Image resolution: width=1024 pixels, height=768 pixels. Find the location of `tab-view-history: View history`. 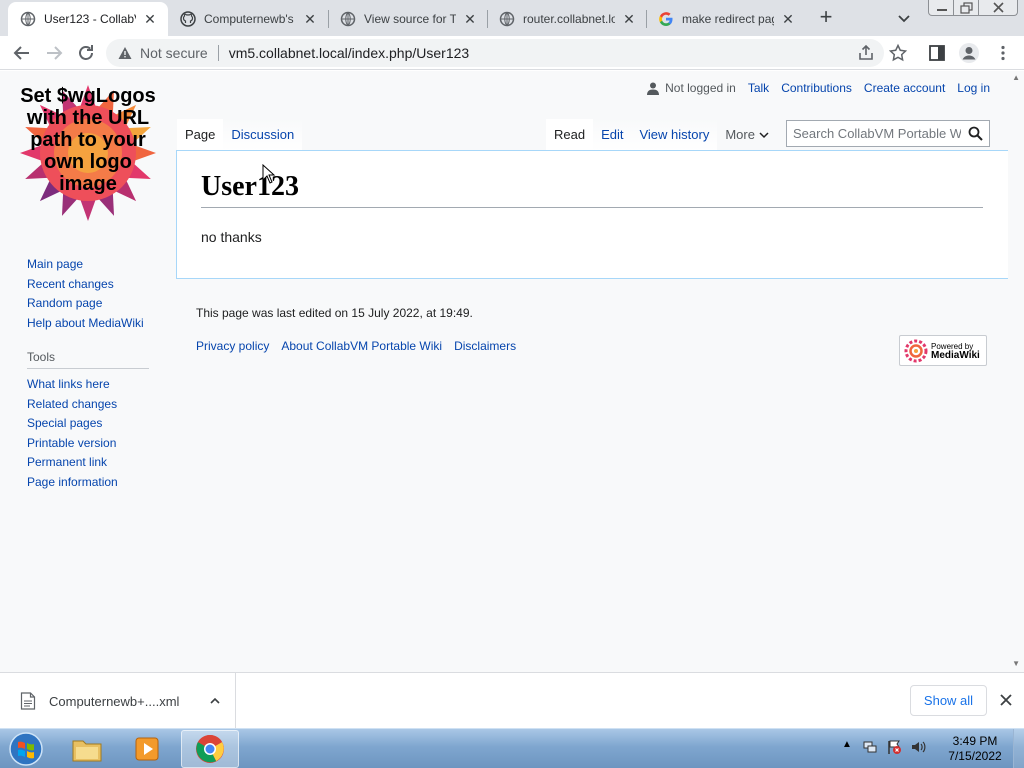

tab-view-history: View history is located at coordinates (674, 135).